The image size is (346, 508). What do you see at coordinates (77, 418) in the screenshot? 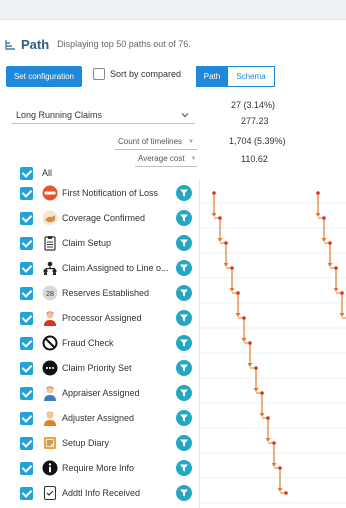
I see `step-row-adjuster-assigned: Adjuster Assigned` at bounding box center [77, 418].